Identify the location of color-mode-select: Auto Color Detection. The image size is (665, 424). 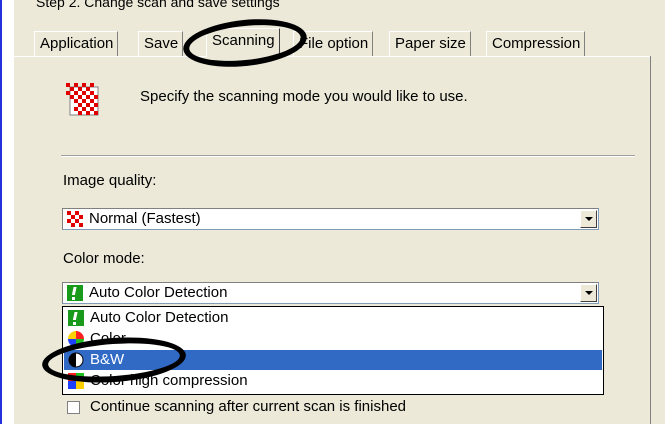
(330, 293).